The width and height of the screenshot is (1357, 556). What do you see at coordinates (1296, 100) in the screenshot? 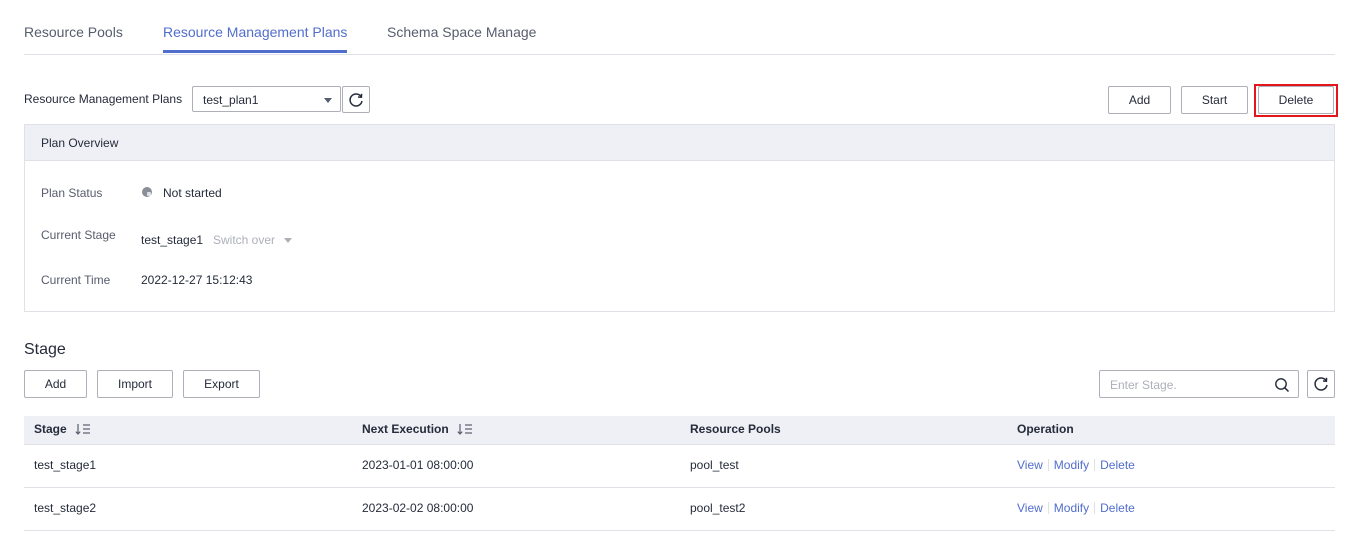
I see `highlight-box` at bounding box center [1296, 100].